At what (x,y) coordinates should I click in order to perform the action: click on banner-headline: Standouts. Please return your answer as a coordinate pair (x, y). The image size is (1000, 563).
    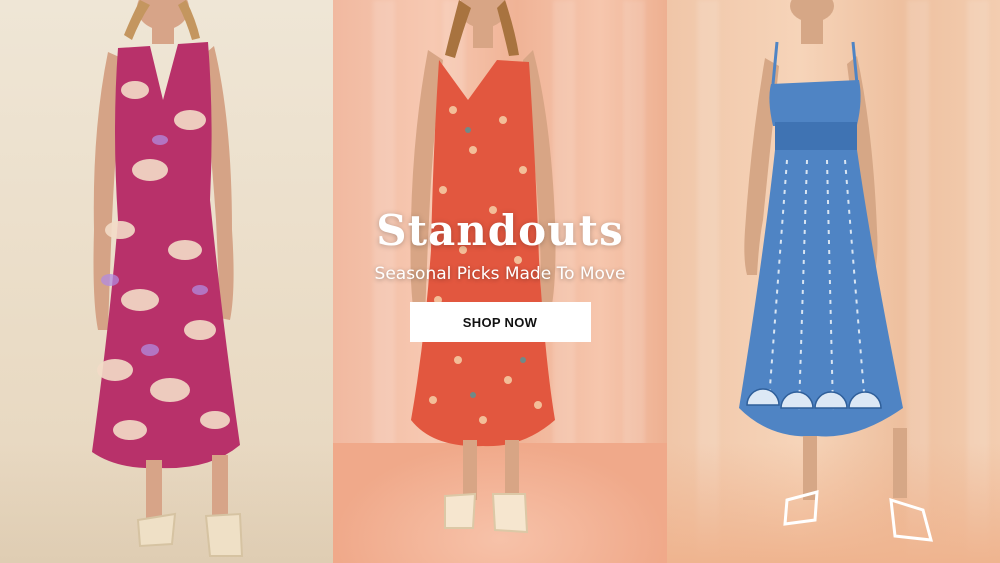
    Looking at the image, I should click on (500, 230).